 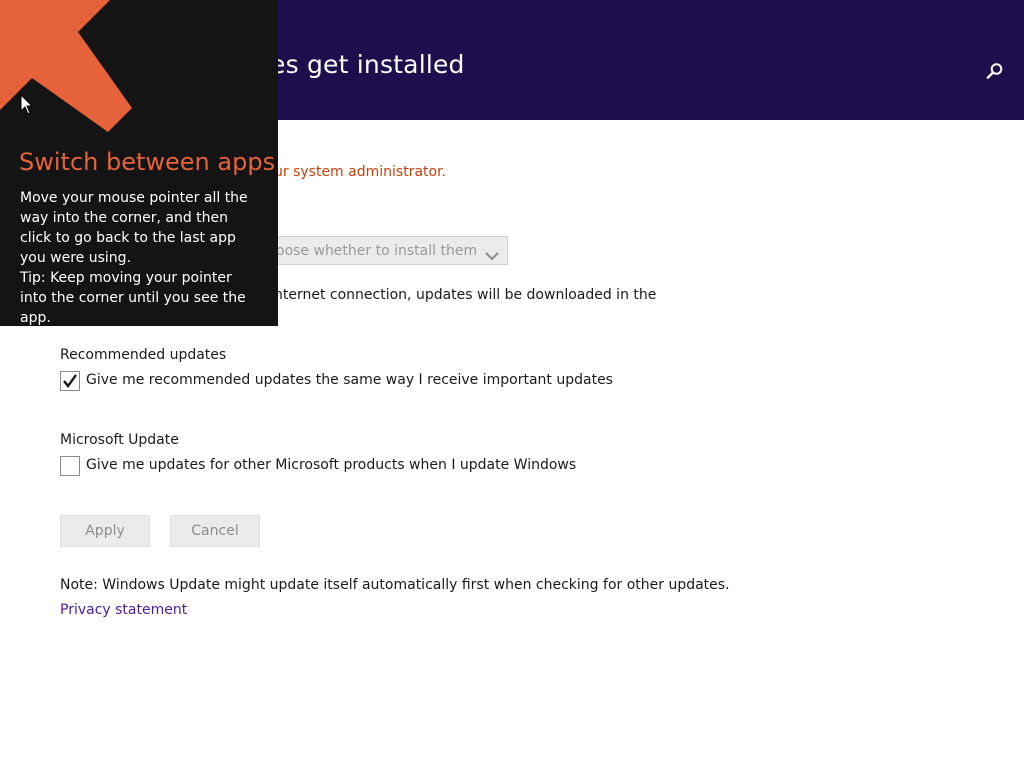 I want to click on checkmark-icon, so click(x=70, y=381).